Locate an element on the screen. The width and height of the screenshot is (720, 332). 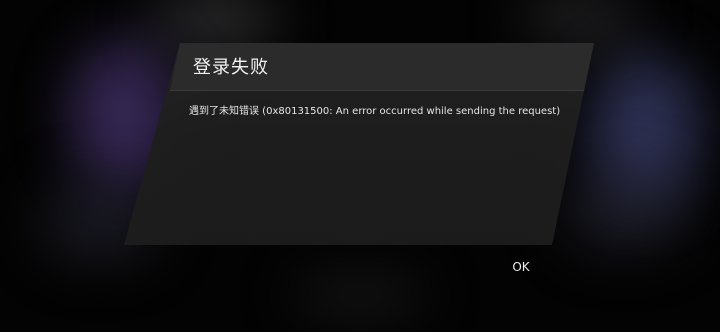
dialog-title: 登录失败 is located at coordinates (231, 67).